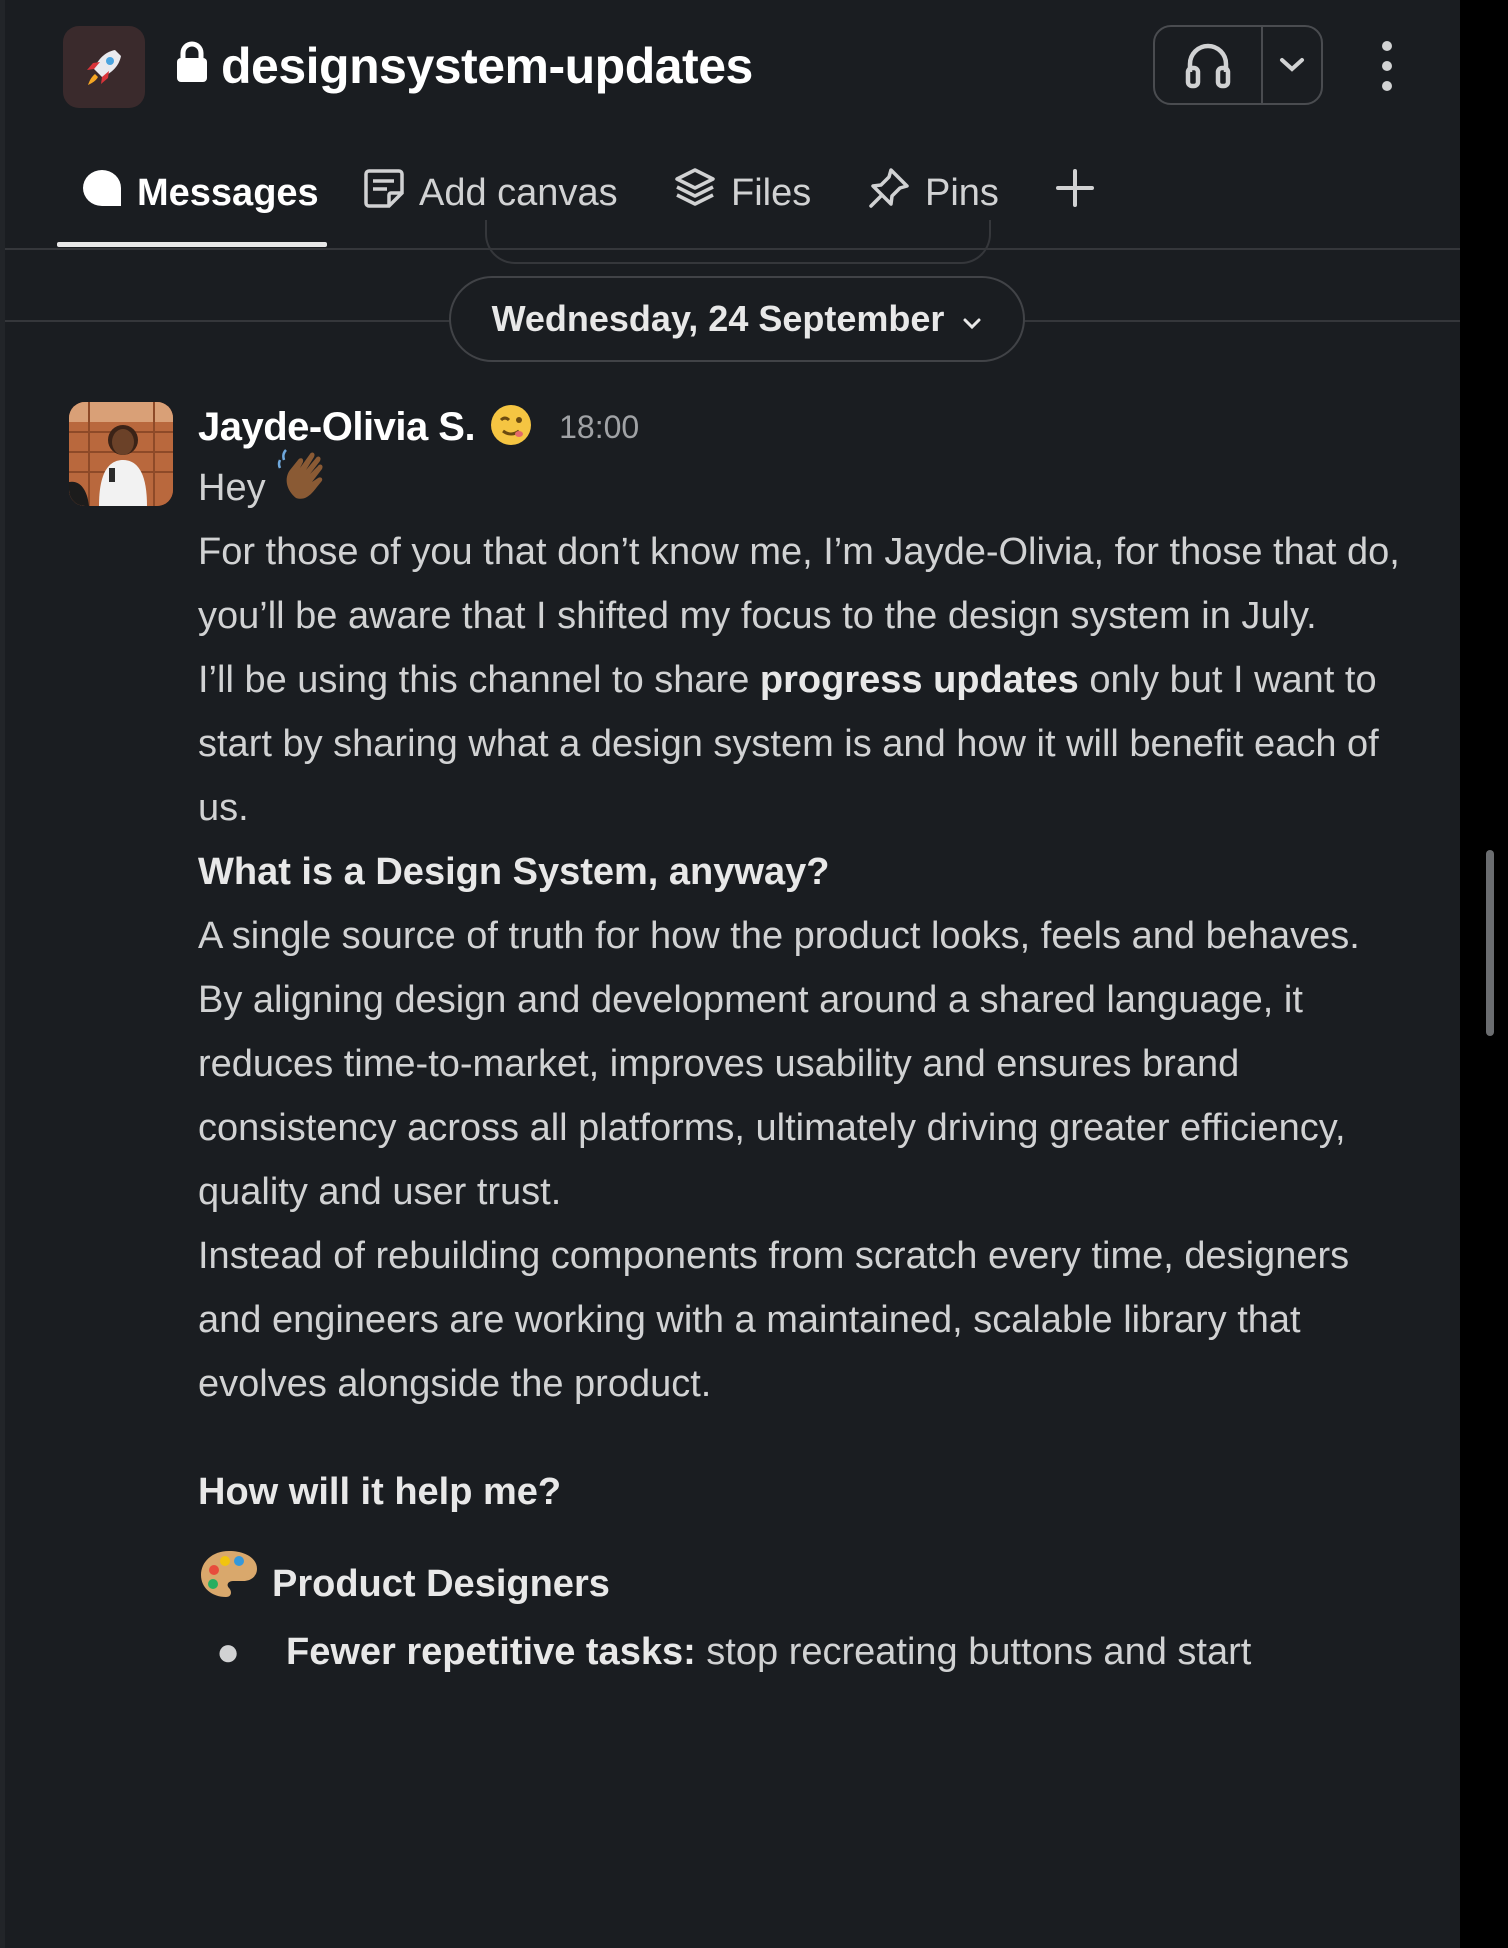  I want to click on pin-icon, so click(889, 193).